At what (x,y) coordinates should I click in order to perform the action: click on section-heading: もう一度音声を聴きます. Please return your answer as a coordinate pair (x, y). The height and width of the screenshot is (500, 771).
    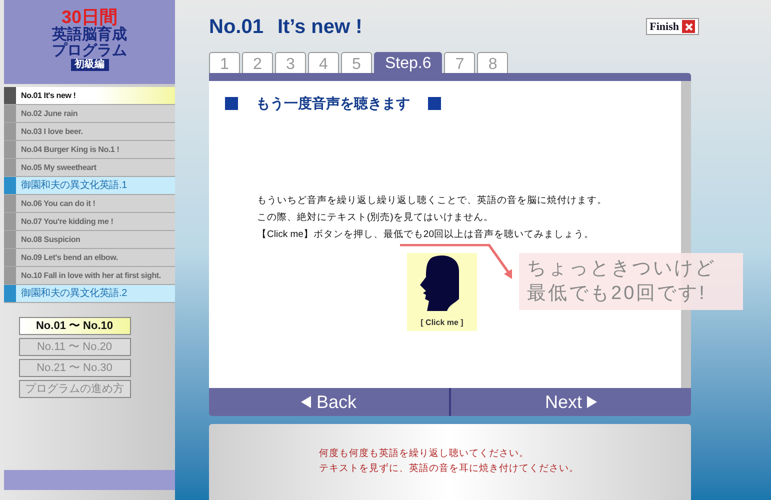
    Looking at the image, I should click on (333, 103).